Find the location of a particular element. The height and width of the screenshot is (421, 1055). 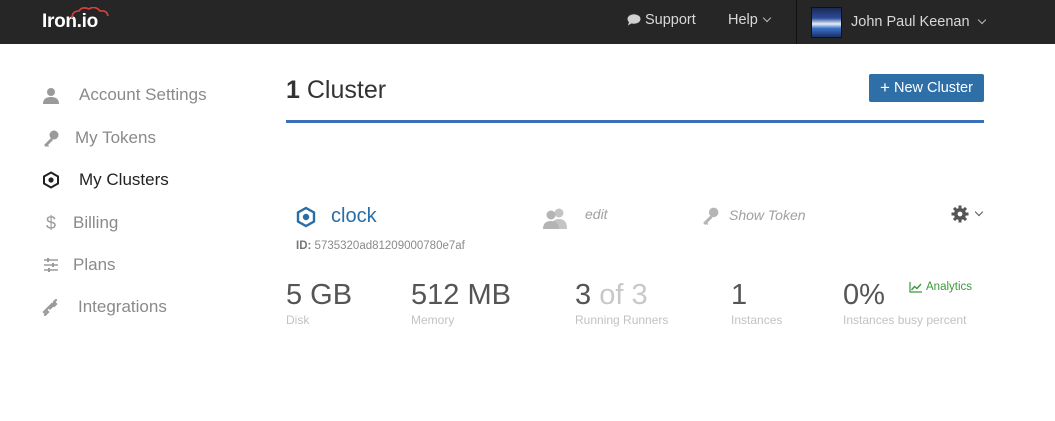

sidebar-item-label: My Clusters is located at coordinates (124, 179).